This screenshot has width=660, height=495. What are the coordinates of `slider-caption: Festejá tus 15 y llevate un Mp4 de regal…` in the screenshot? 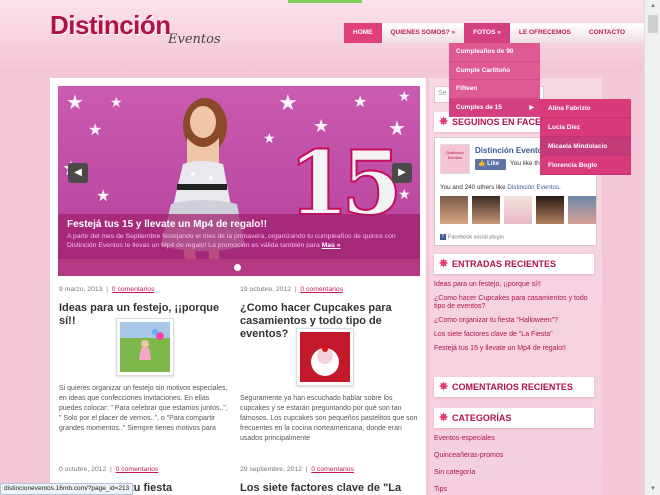 It's located at (239, 236).